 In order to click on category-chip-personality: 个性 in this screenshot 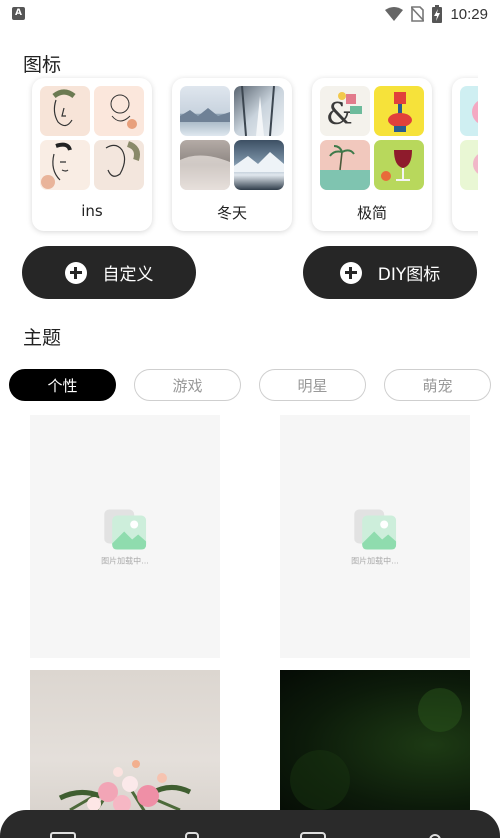, I will do `click(62, 385)`.